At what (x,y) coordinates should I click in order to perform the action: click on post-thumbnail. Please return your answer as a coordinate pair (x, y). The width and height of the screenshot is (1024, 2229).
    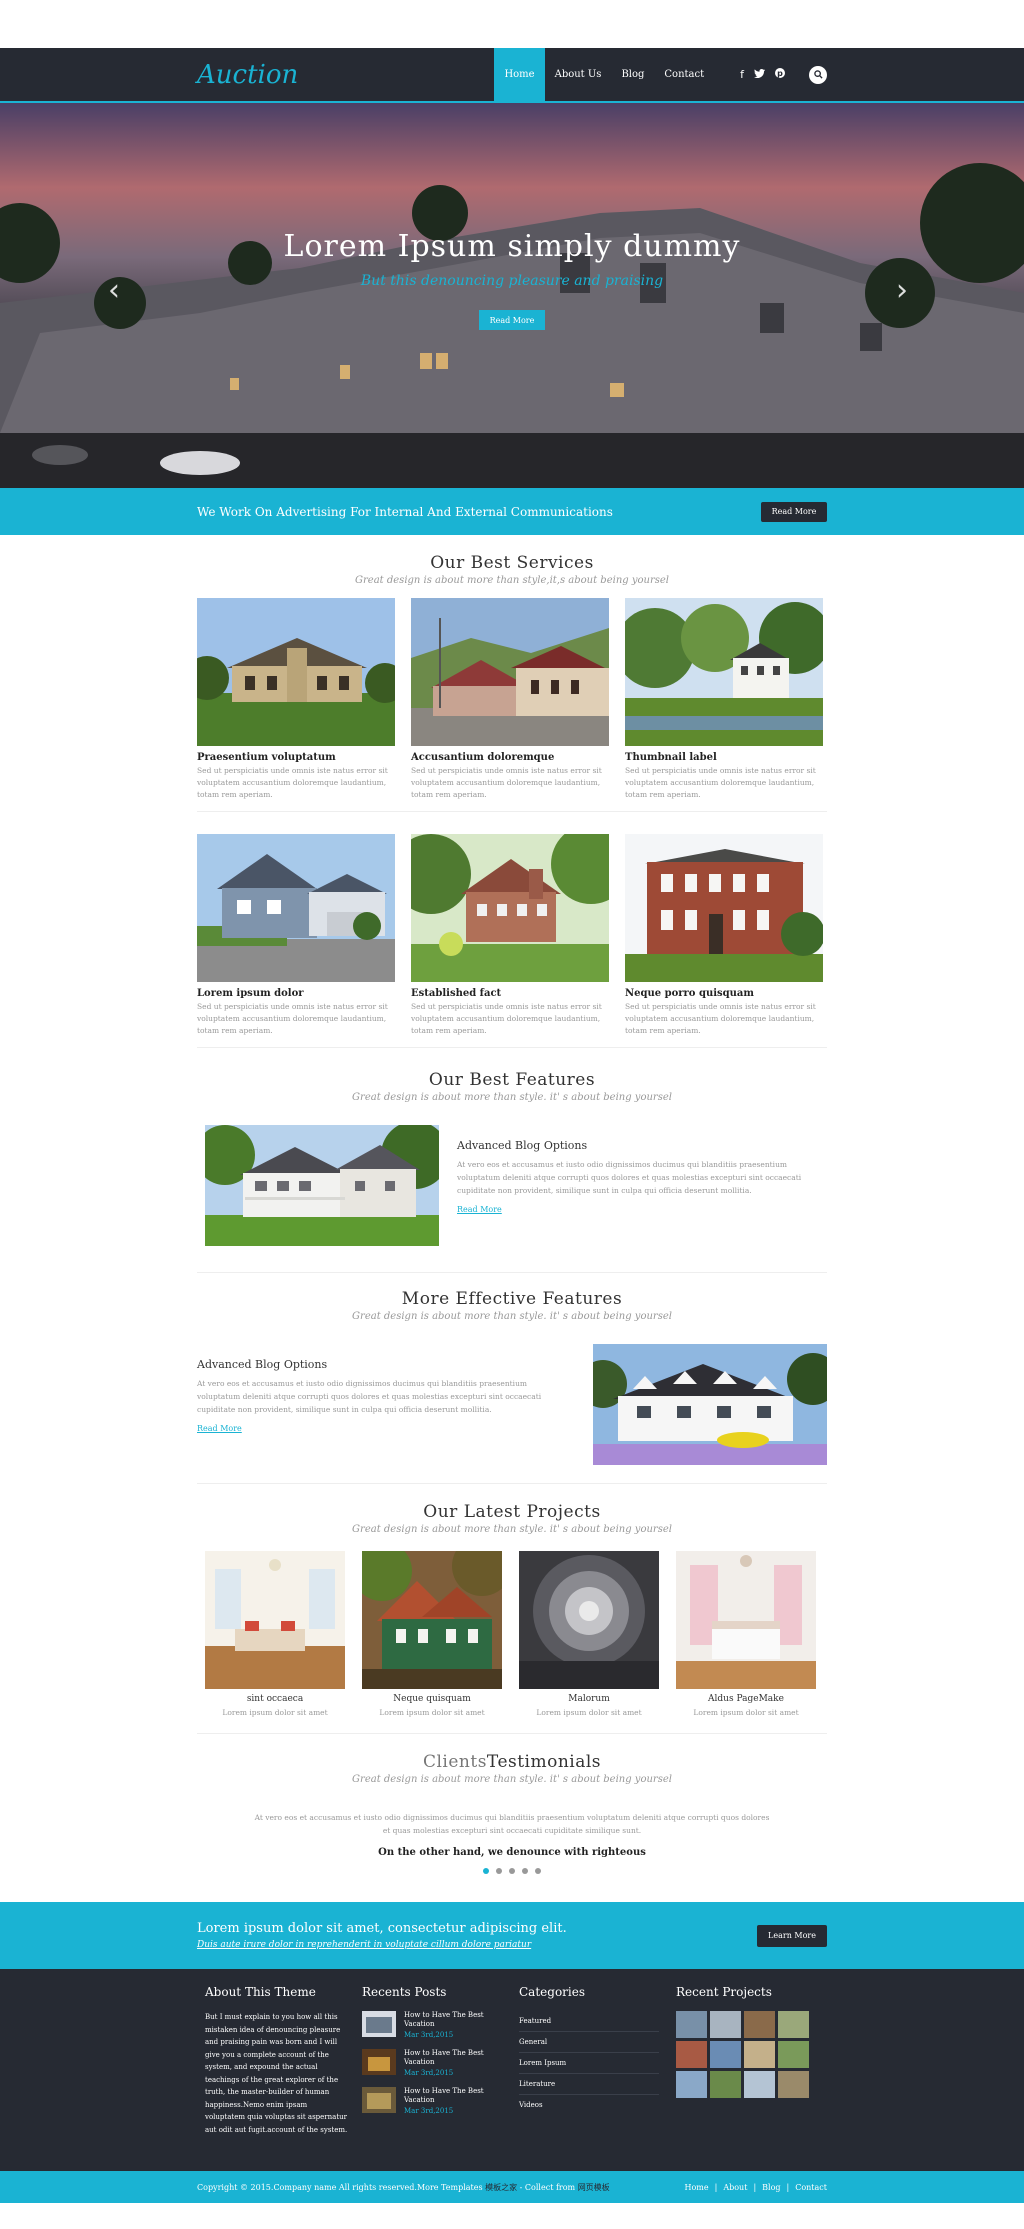
    Looking at the image, I should click on (379, 2062).